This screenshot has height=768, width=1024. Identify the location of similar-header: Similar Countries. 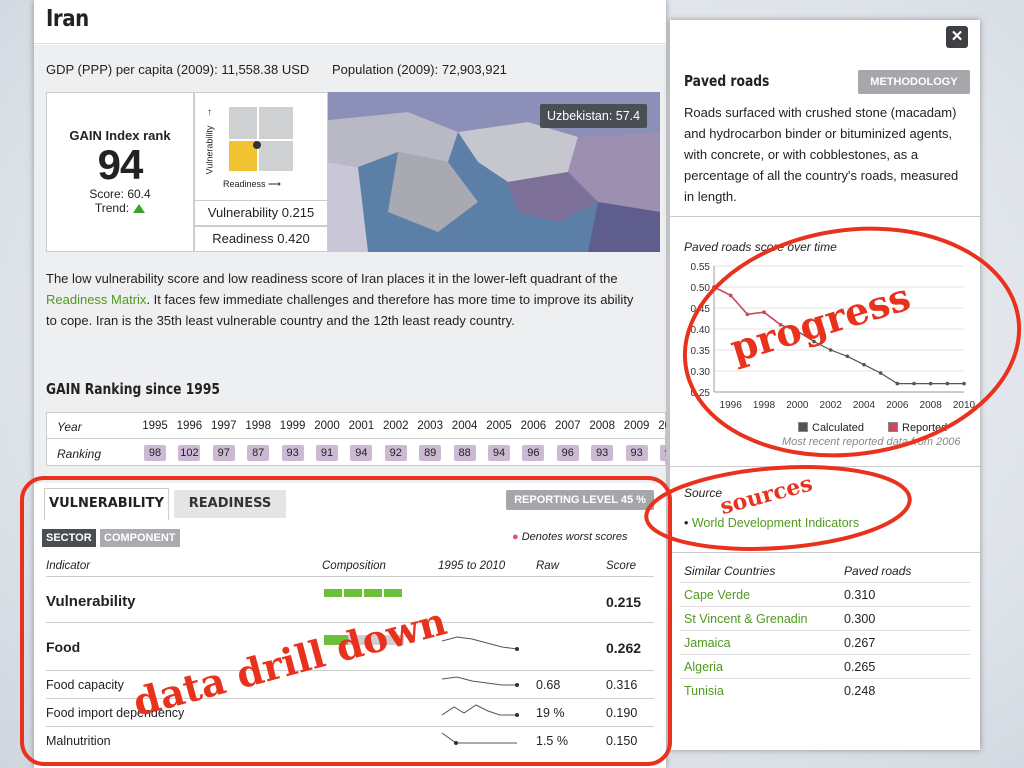
(730, 571).